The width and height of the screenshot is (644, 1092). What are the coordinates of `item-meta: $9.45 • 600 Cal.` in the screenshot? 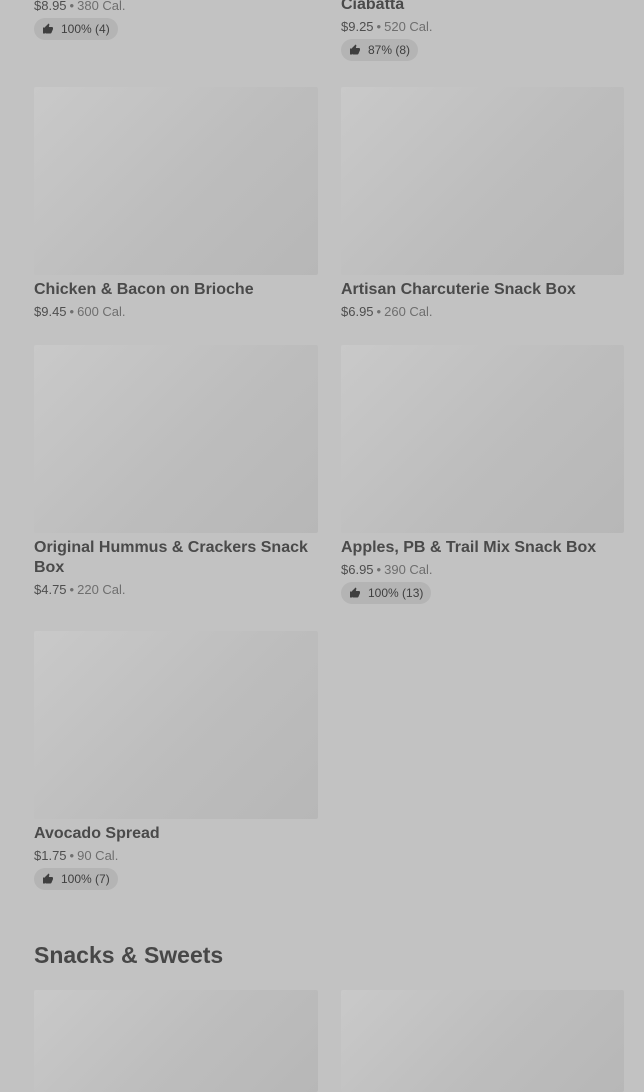 It's located at (80, 311).